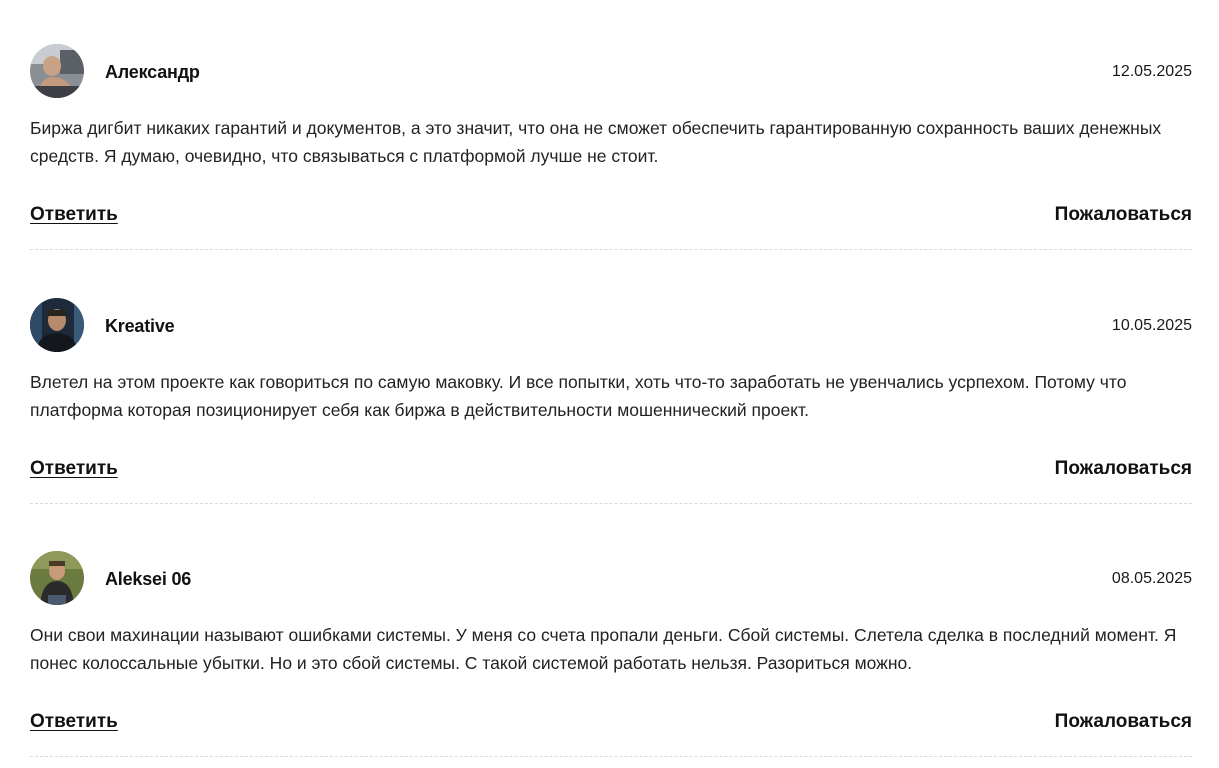 The width and height of the screenshot is (1219, 768). What do you see at coordinates (152, 72) in the screenshot?
I see `author-name: Александр` at bounding box center [152, 72].